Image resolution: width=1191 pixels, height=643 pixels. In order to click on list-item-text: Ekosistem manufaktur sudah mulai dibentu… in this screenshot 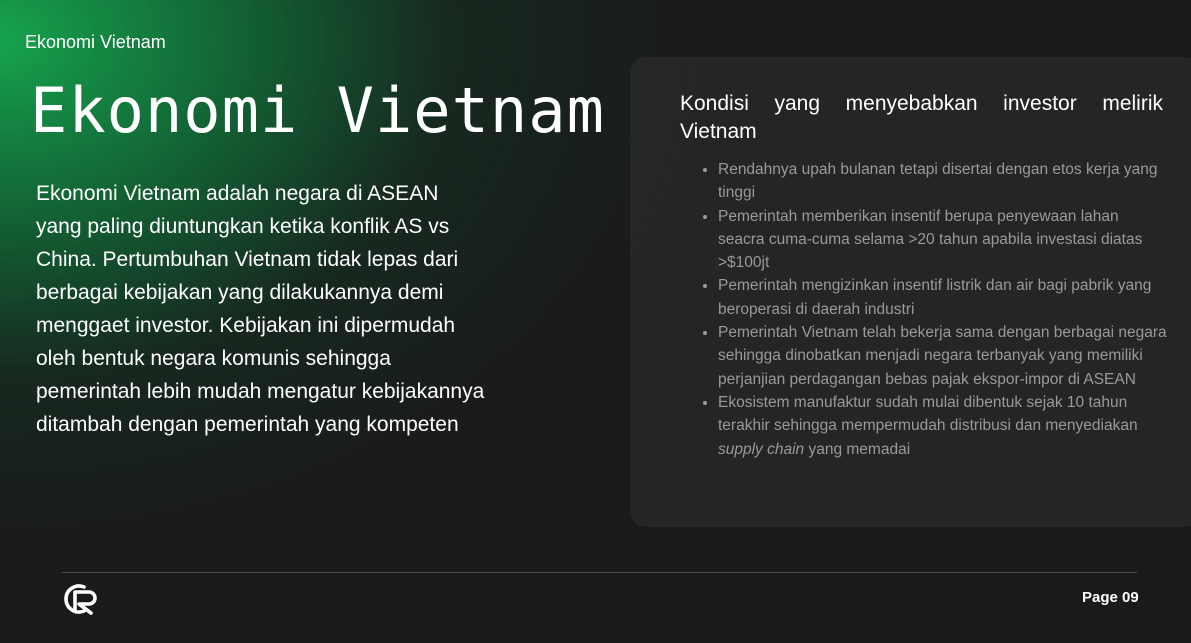, I will do `click(928, 414)`.